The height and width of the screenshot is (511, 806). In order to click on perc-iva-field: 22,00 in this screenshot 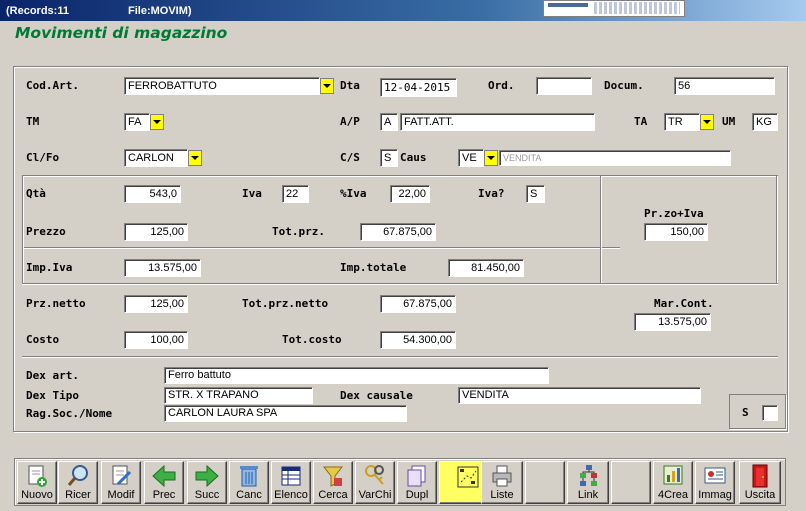, I will do `click(410, 194)`.